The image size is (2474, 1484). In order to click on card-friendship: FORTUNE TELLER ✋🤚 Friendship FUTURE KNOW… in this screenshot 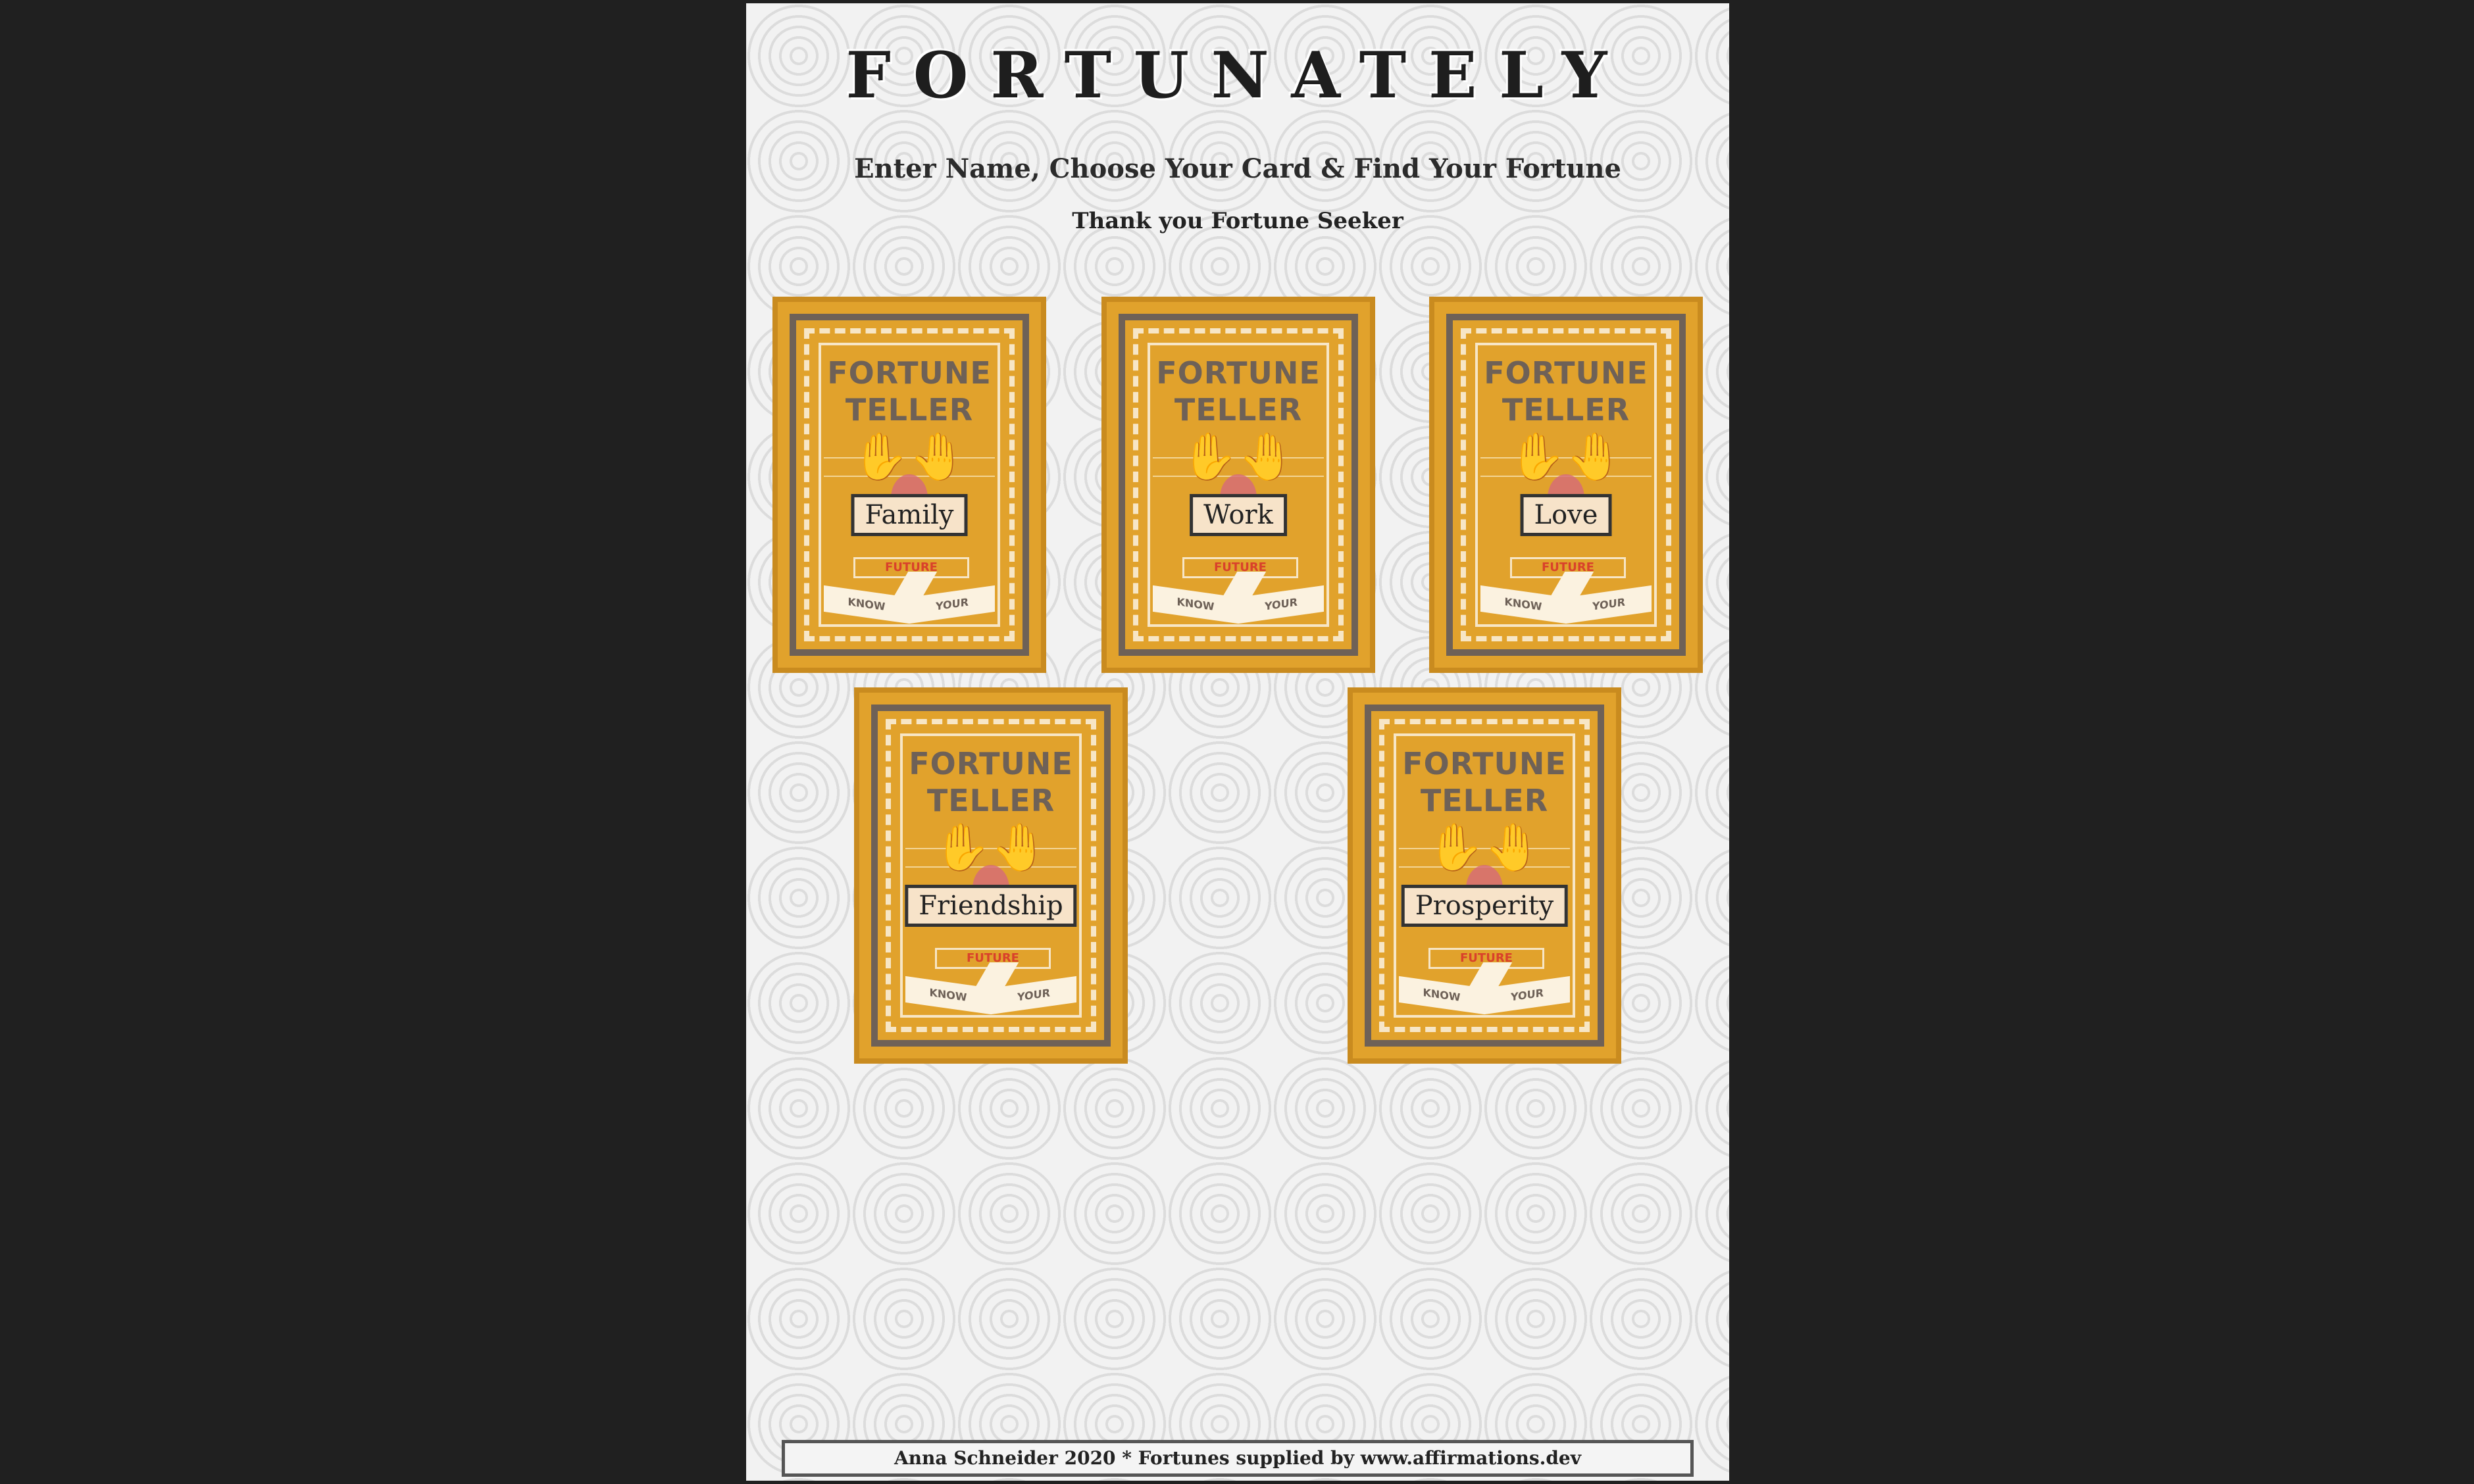, I will do `click(991, 875)`.